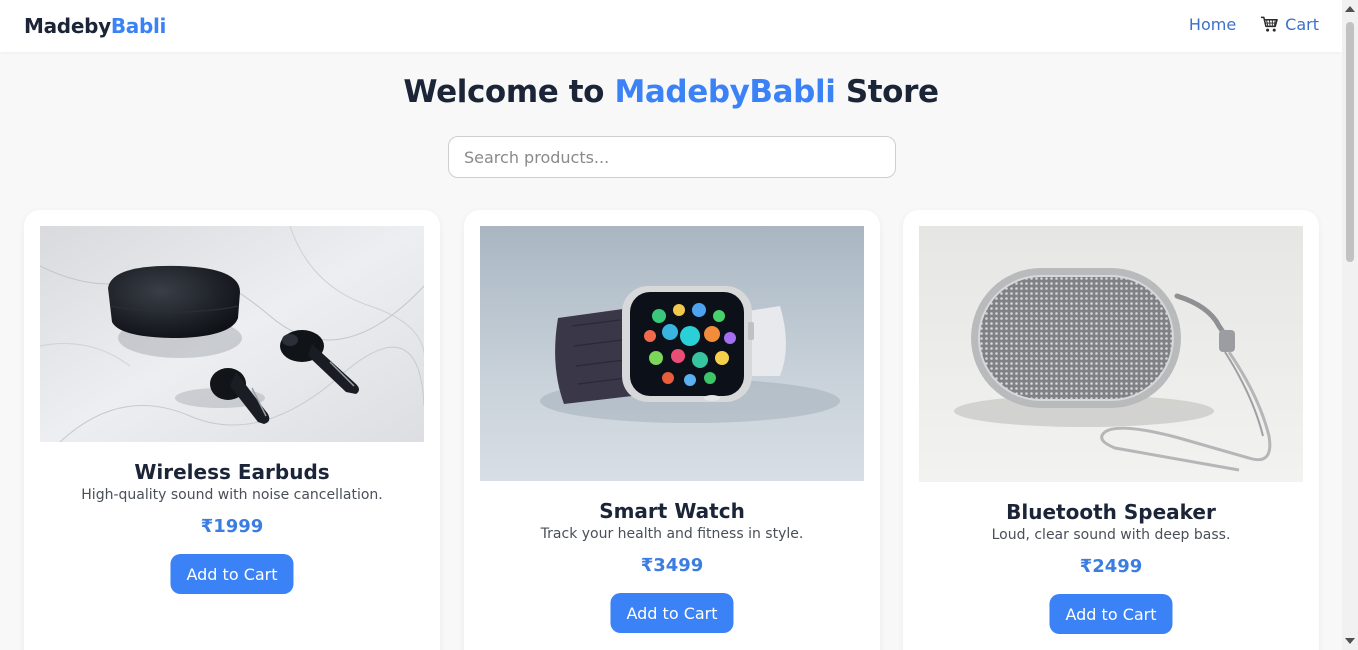 The width and height of the screenshot is (1358, 650). What do you see at coordinates (1111, 354) in the screenshot?
I see `bluetooth-speaker-image` at bounding box center [1111, 354].